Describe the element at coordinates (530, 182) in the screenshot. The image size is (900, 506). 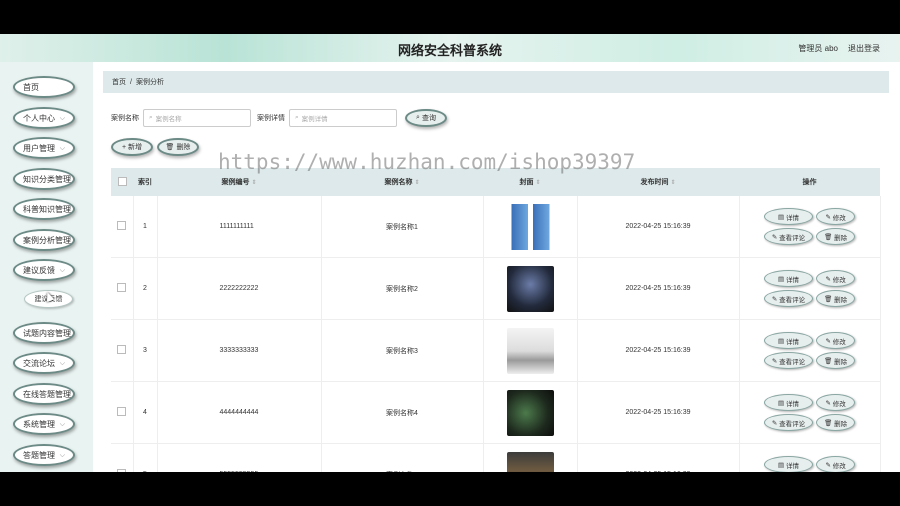
I see `cover-header: 封面 ⇕` at that location.